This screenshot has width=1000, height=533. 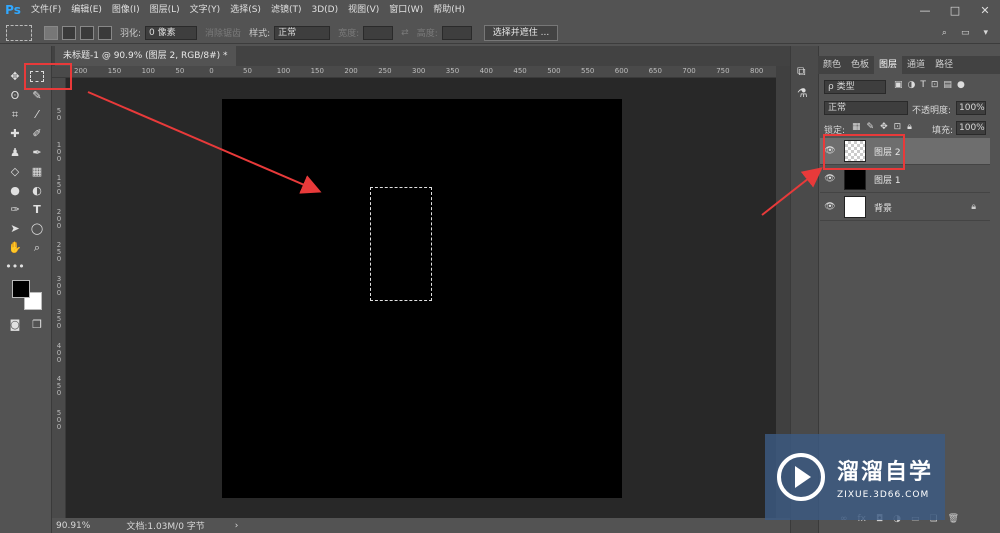 I want to click on annotation-arrow-layer, so click(x=792, y=191).